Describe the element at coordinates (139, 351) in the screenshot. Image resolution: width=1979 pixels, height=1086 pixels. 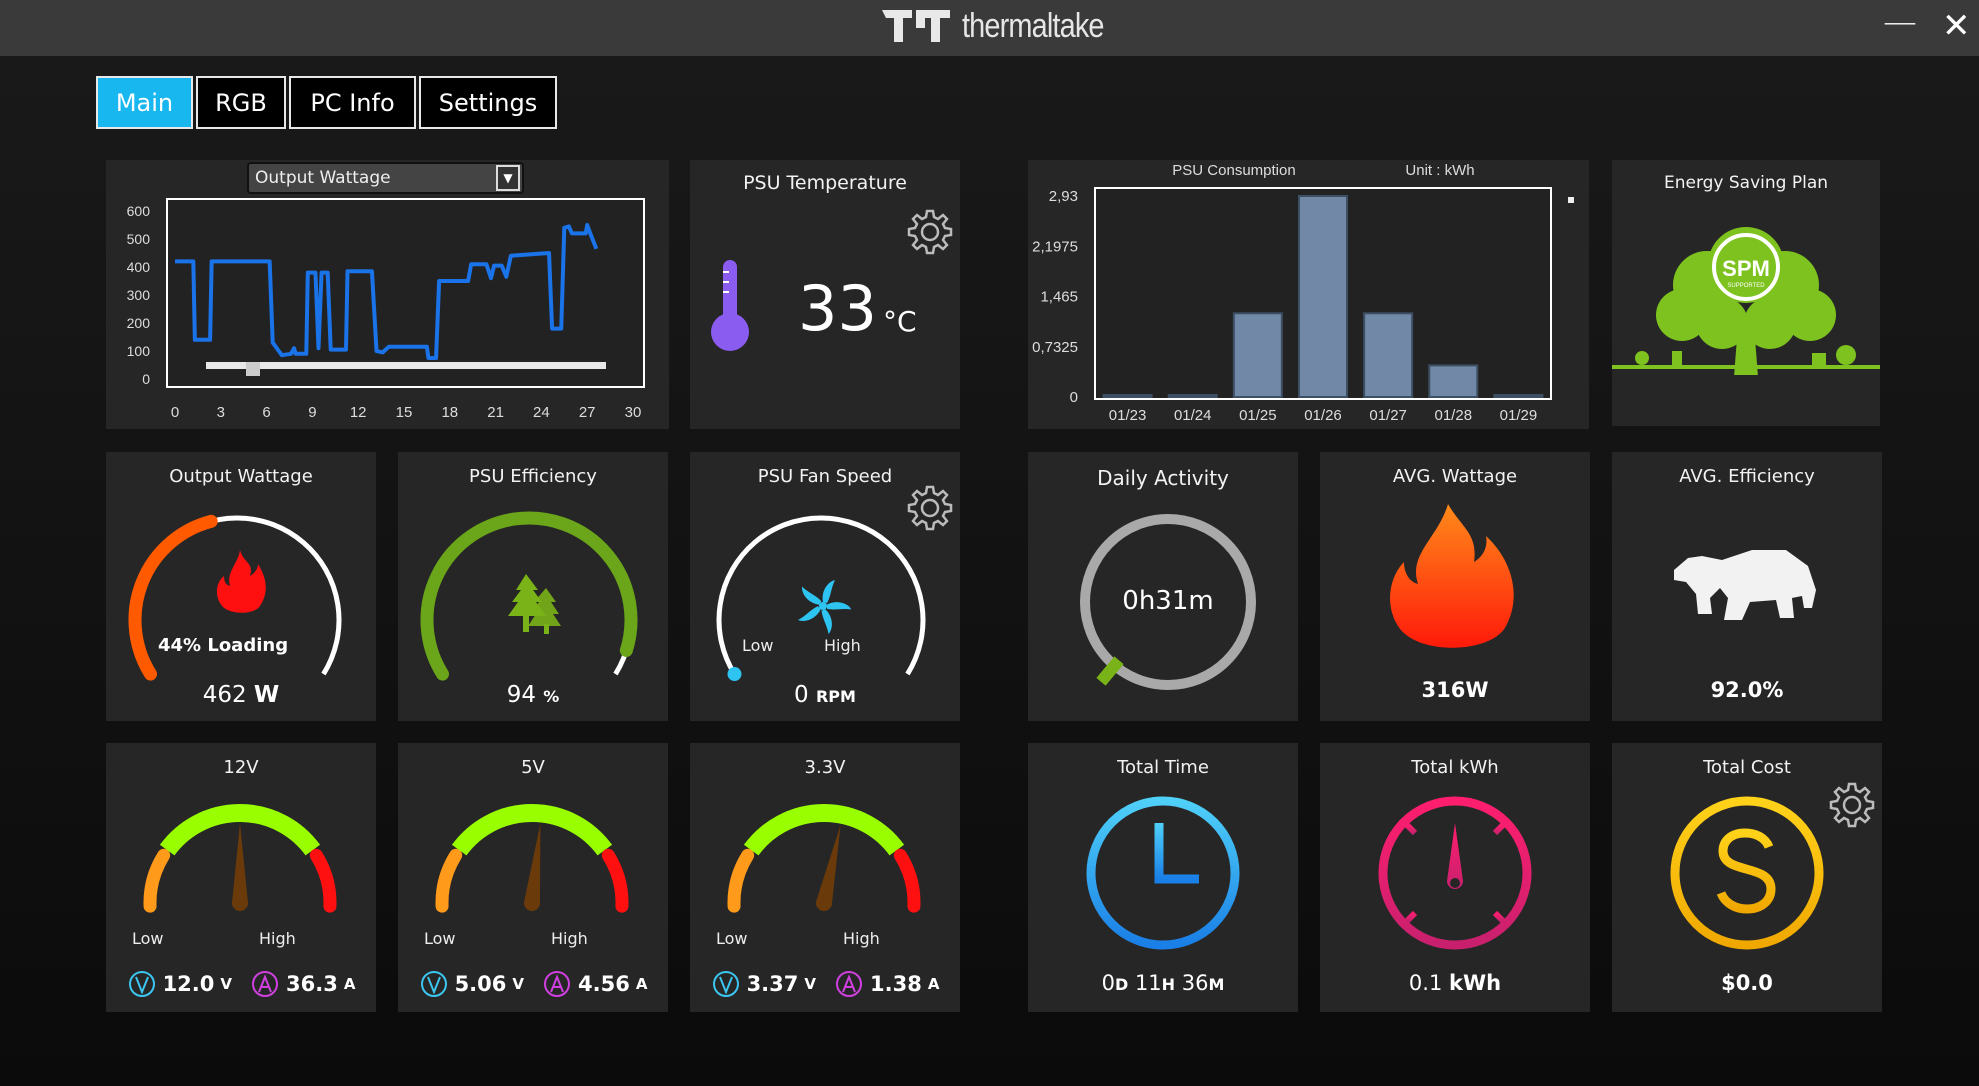
I see `y-tick-label: 100` at that location.